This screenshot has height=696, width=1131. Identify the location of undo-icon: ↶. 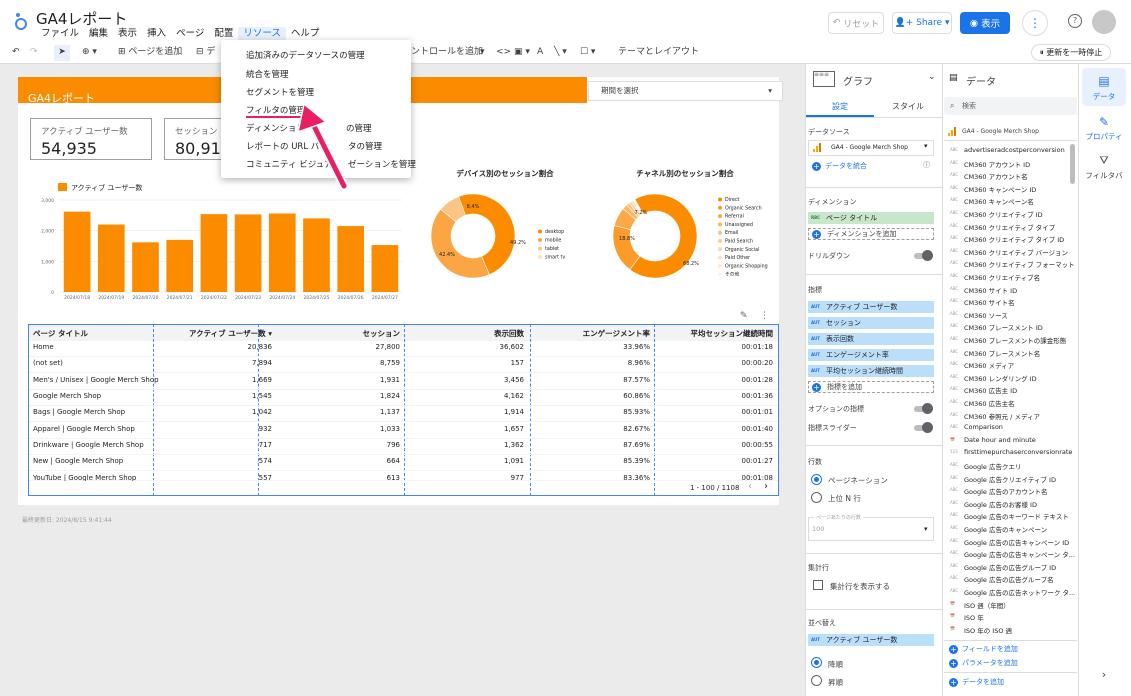
(16, 52).